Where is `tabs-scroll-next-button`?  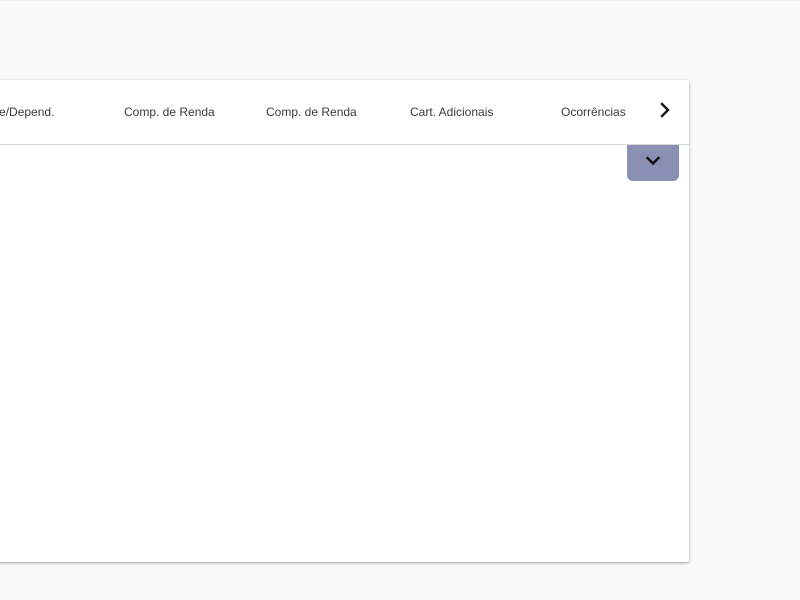 tabs-scroll-next-button is located at coordinates (665, 112).